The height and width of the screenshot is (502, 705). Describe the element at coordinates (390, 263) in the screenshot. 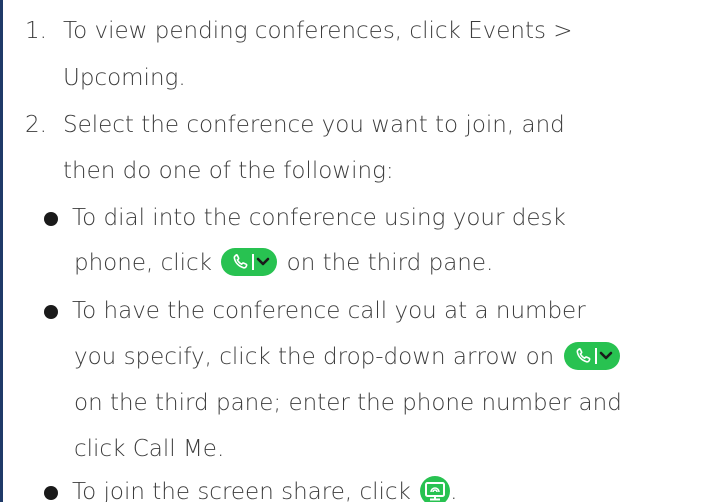

I see `dial-bullet-text-after: on the third pane.` at that location.